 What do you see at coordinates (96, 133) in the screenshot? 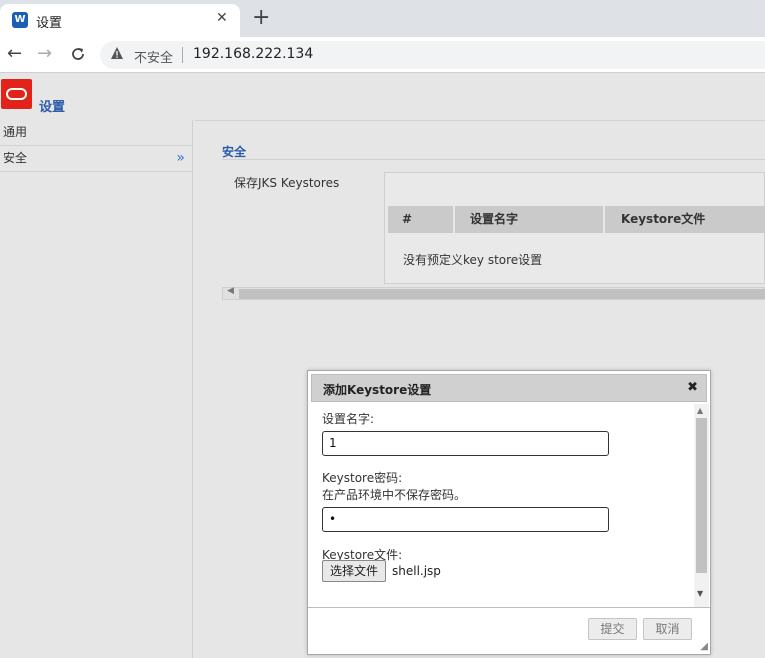
I see `sidebar-item-general: 通用` at bounding box center [96, 133].